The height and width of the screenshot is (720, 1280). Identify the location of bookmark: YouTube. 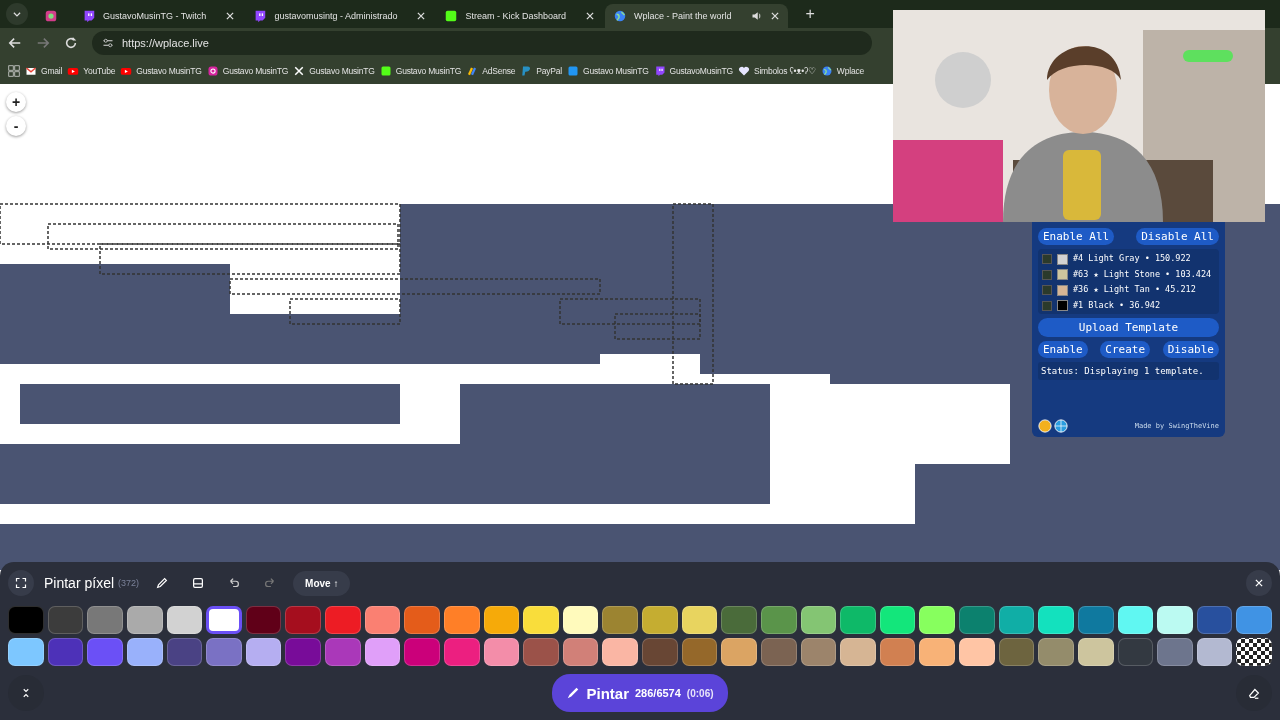
(91, 71).